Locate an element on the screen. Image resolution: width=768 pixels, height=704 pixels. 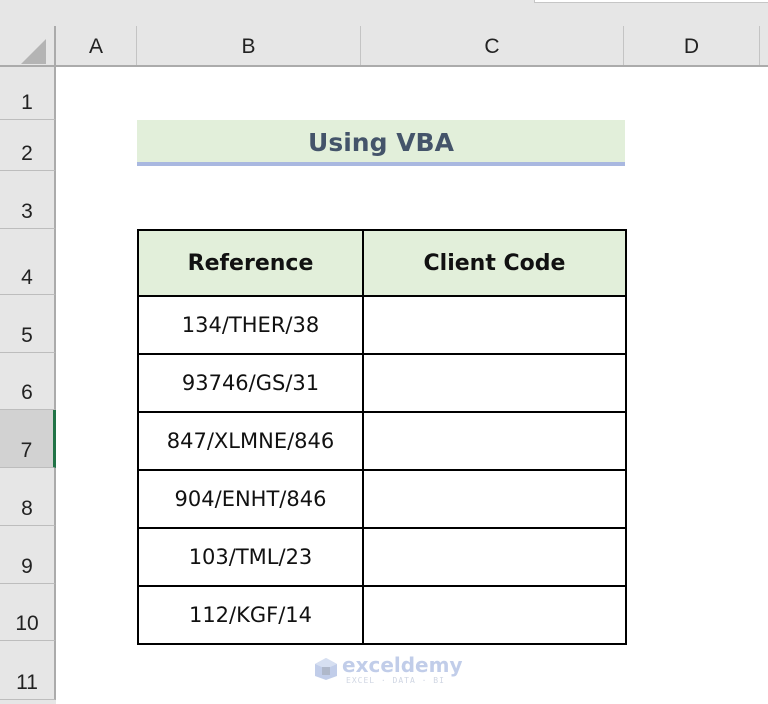
exceldemy-logo-icon is located at coordinates (326, 669).